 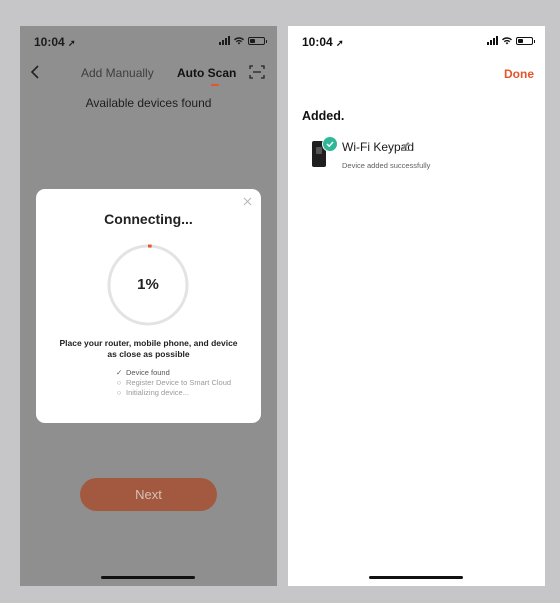 I want to click on top-nav: Add Manually Auto Scan, so click(x=148, y=76).